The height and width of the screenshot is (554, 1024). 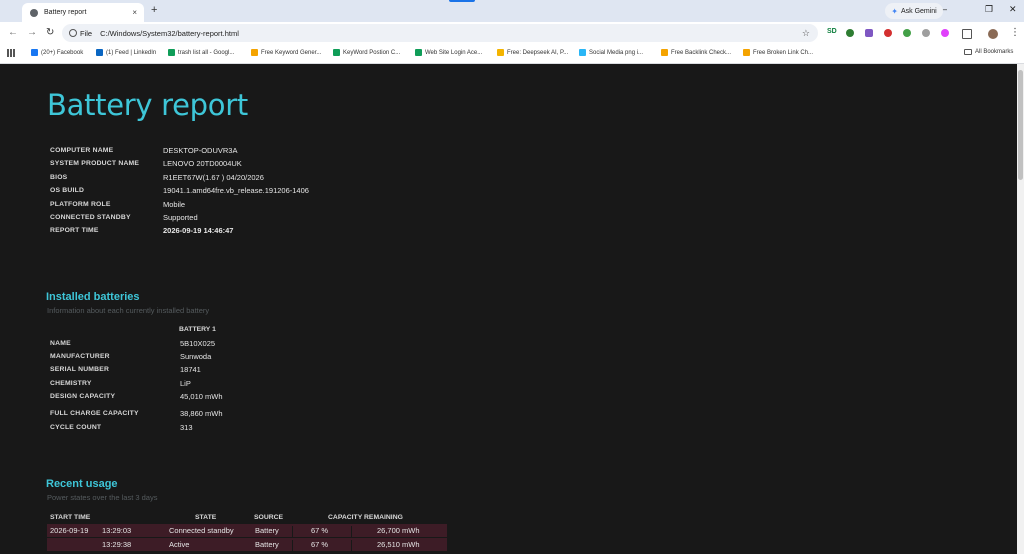 What do you see at coordinates (82, 150) in the screenshot?
I see `system-info-key: COMPUTER NAME` at bounding box center [82, 150].